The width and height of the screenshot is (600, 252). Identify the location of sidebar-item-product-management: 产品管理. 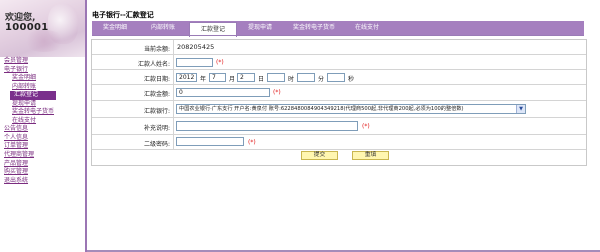
(44, 164).